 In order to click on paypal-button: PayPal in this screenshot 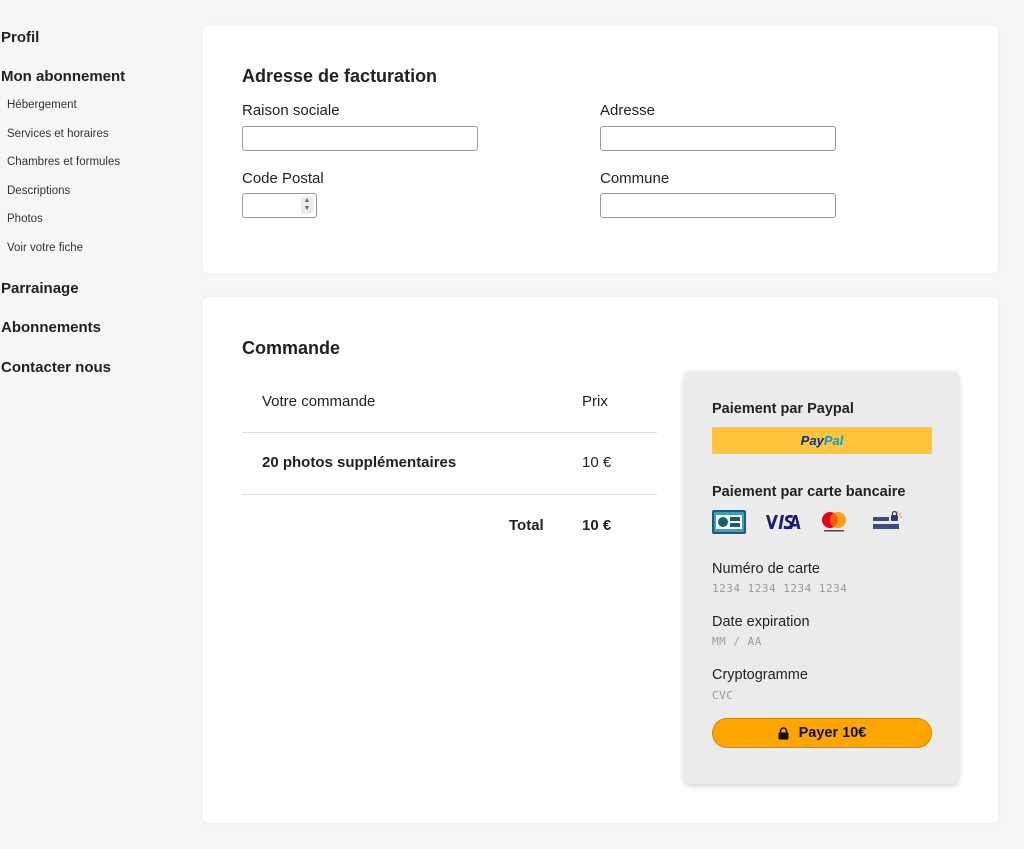, I will do `click(822, 440)`.